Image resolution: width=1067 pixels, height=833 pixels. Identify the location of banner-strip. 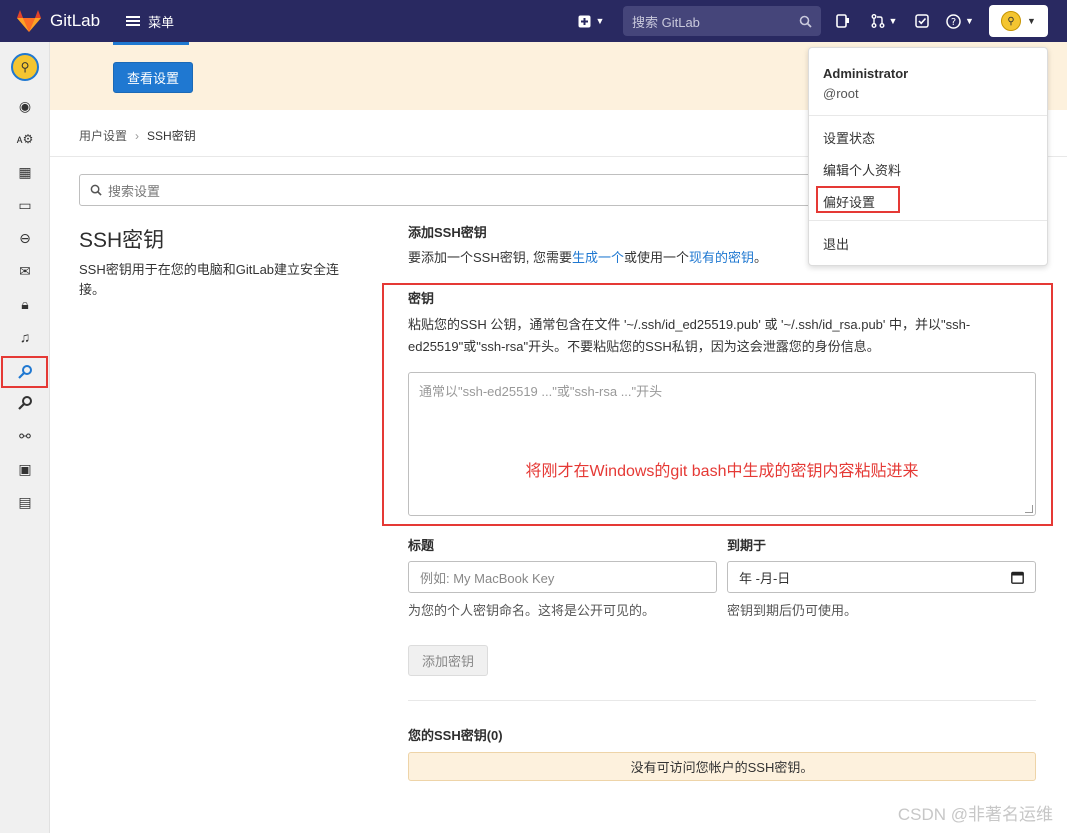
(151, 43).